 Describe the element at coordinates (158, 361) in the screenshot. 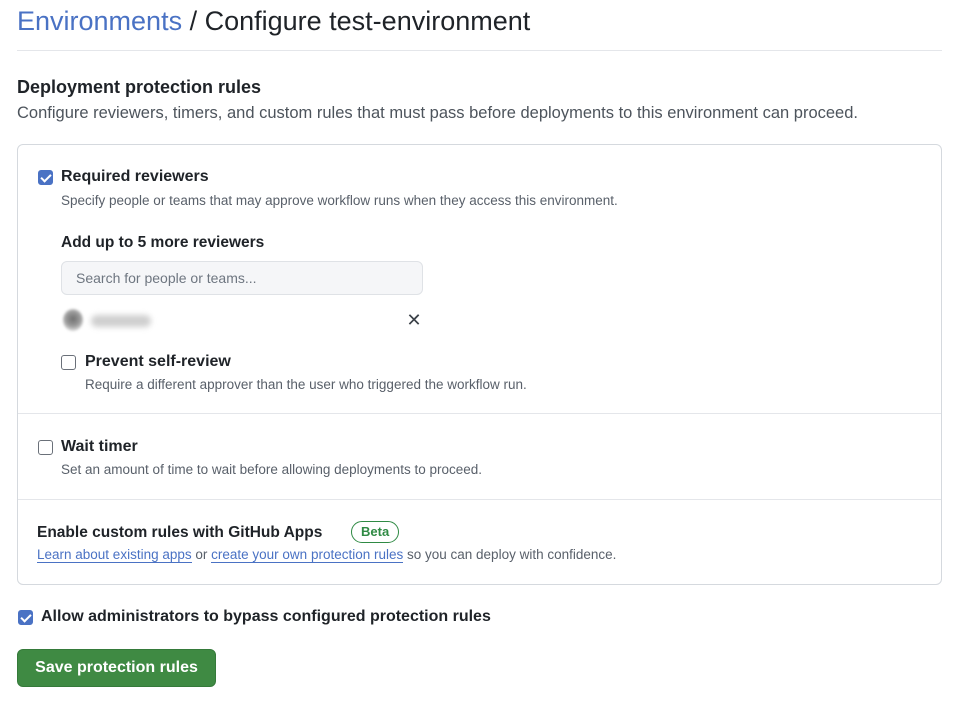

I see `prevent-self-review-label: Prevent self-review` at that location.